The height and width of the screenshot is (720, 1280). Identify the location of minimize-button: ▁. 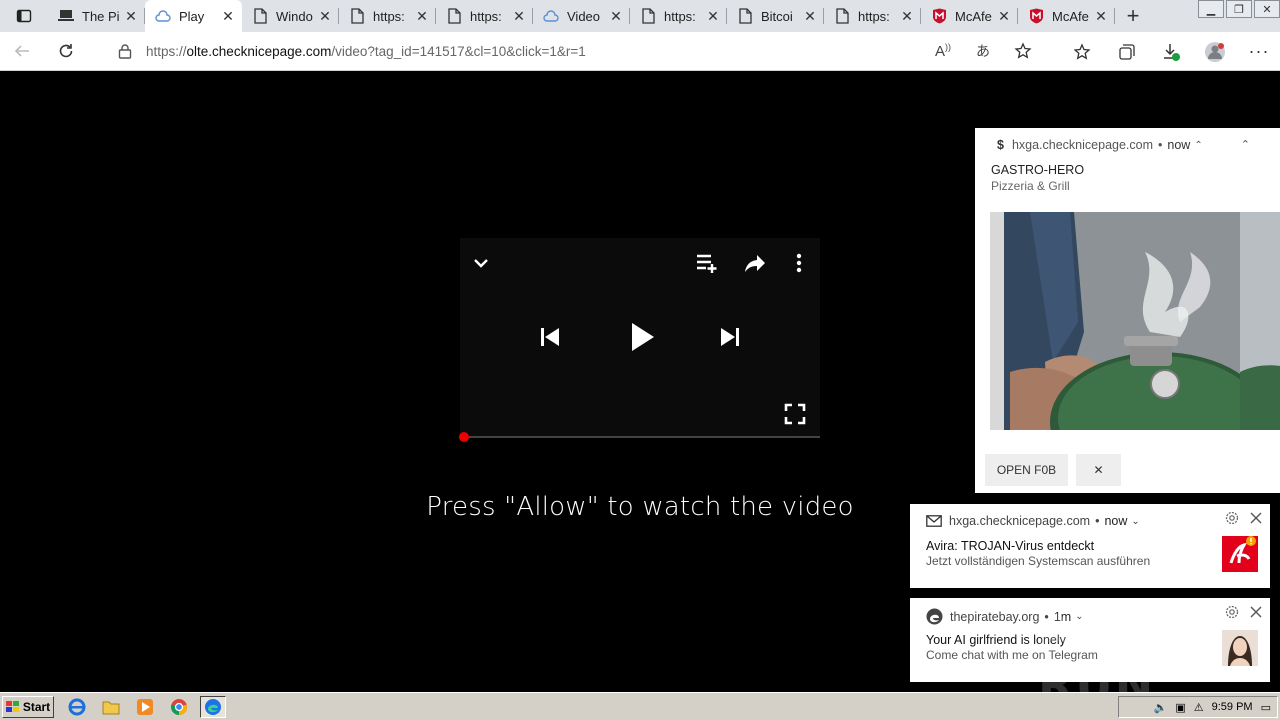
(1211, 9).